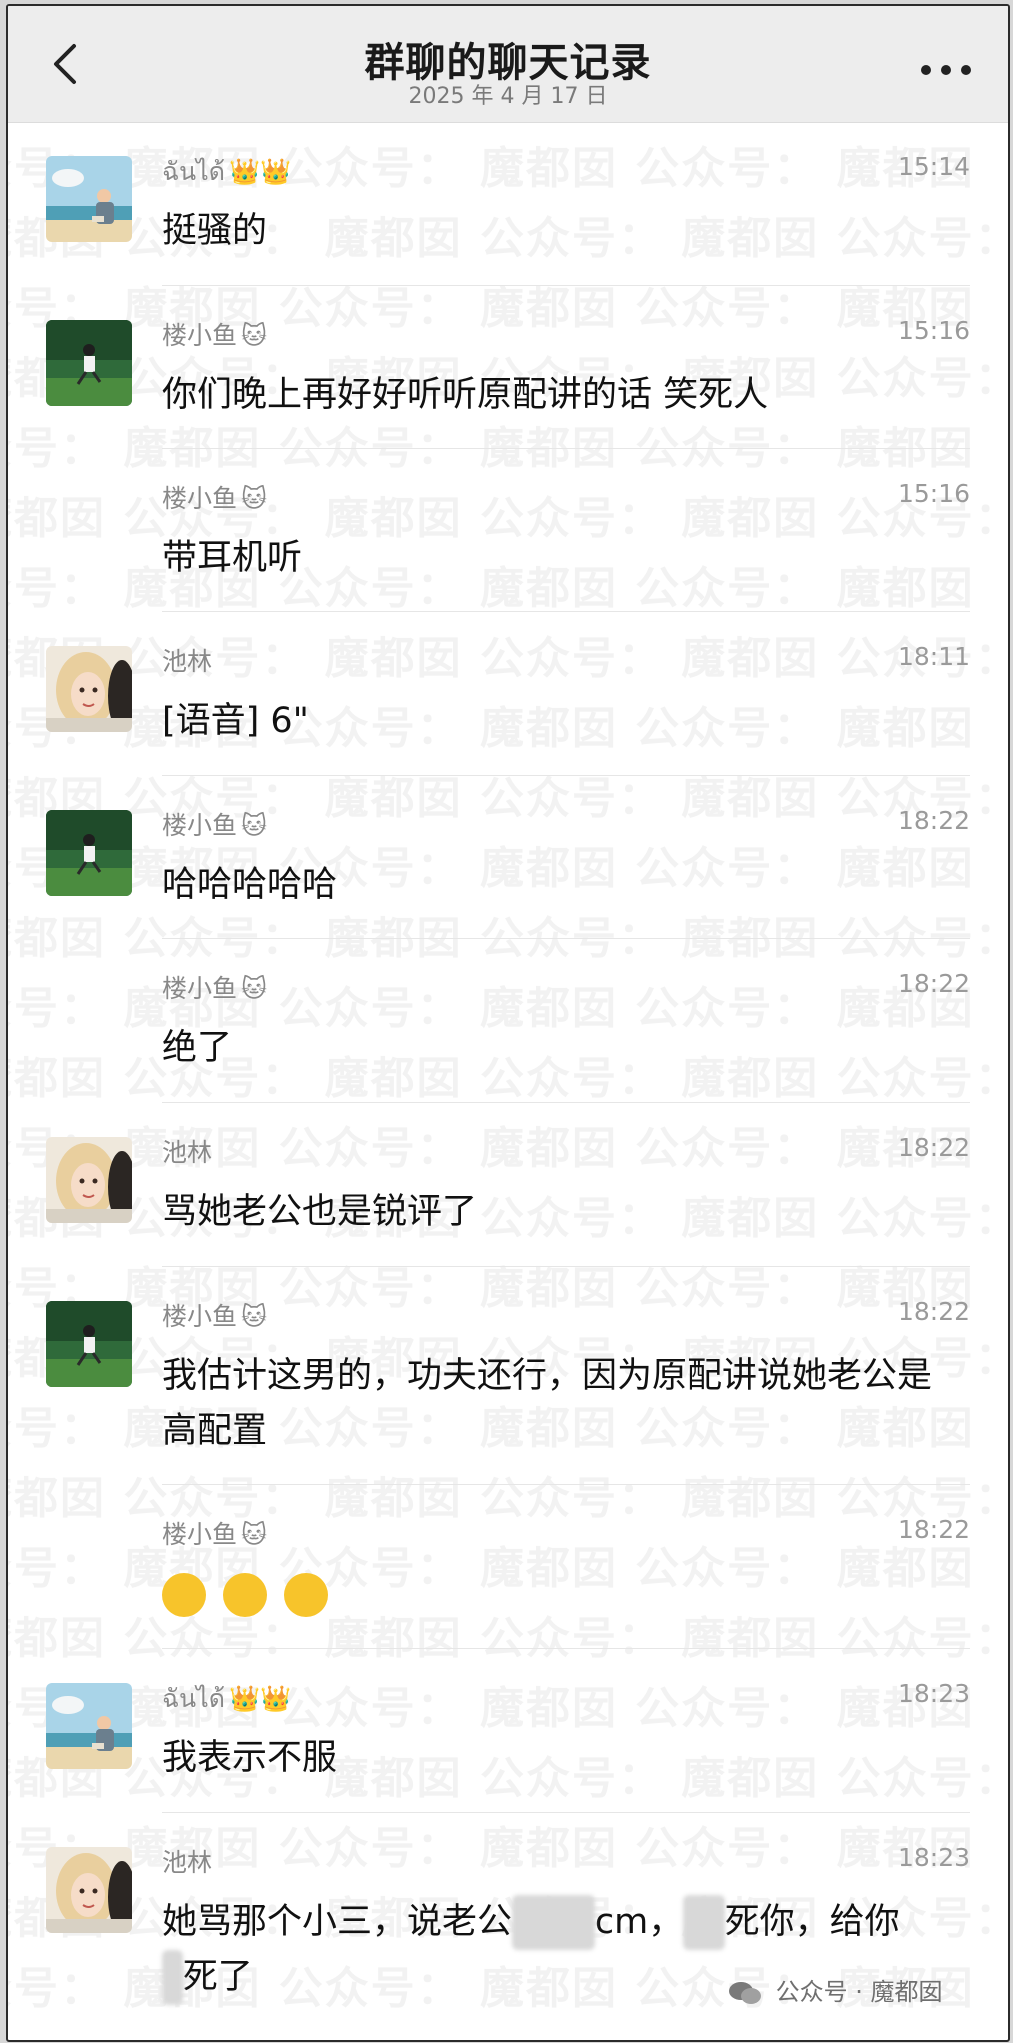  What do you see at coordinates (508, 367) in the screenshot?
I see `message-item: 楼小鱼 🐱 15:16 你们晚上再好好听听原配讲的话 笑死人` at bounding box center [508, 367].